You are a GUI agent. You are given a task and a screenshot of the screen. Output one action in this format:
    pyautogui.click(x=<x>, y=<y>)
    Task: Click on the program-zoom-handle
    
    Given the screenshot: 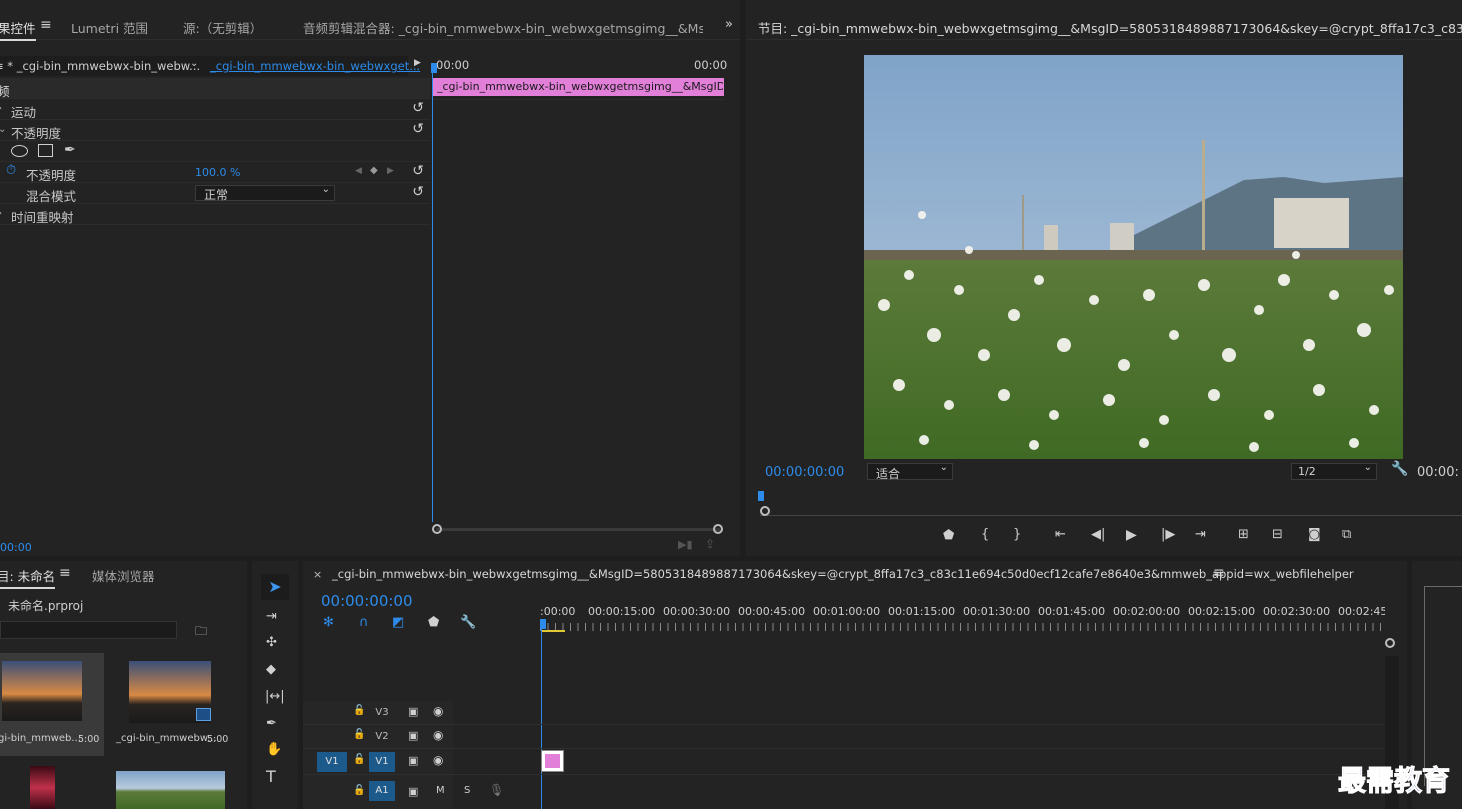 What is the action you would take?
    pyautogui.click(x=765, y=511)
    